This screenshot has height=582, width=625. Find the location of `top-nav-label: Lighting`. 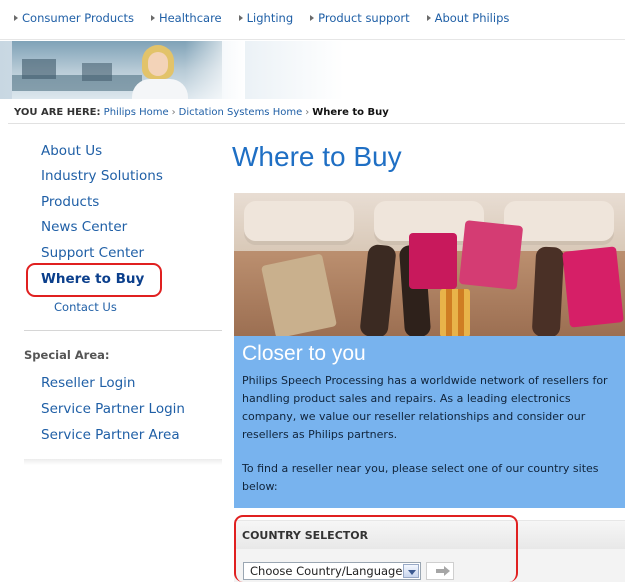

top-nav-label: Lighting is located at coordinates (270, 18).